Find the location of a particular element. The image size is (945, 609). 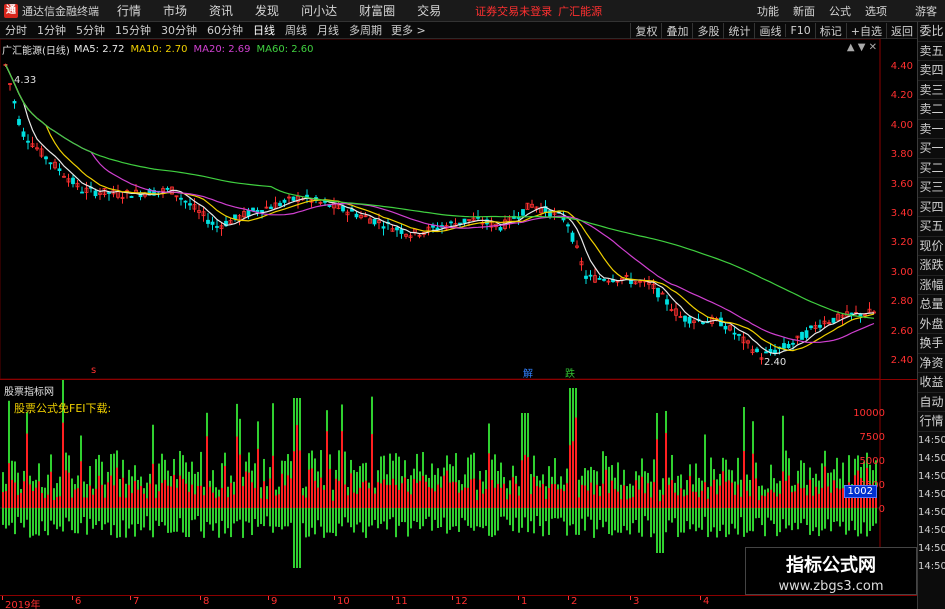

event-tag-unlock: 解 is located at coordinates (528, 372).